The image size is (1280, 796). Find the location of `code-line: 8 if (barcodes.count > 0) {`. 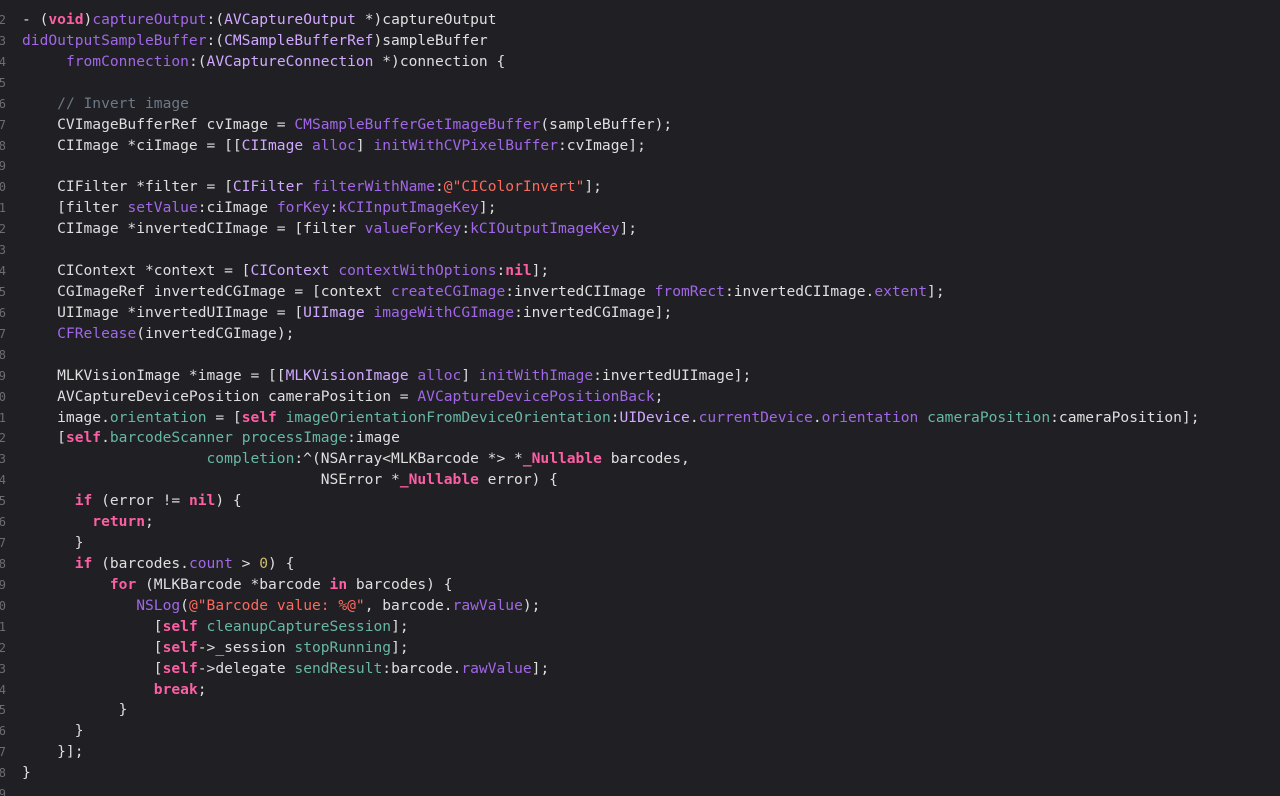

code-line: 8 if (barcodes.count > 0) { is located at coordinates (640, 564).